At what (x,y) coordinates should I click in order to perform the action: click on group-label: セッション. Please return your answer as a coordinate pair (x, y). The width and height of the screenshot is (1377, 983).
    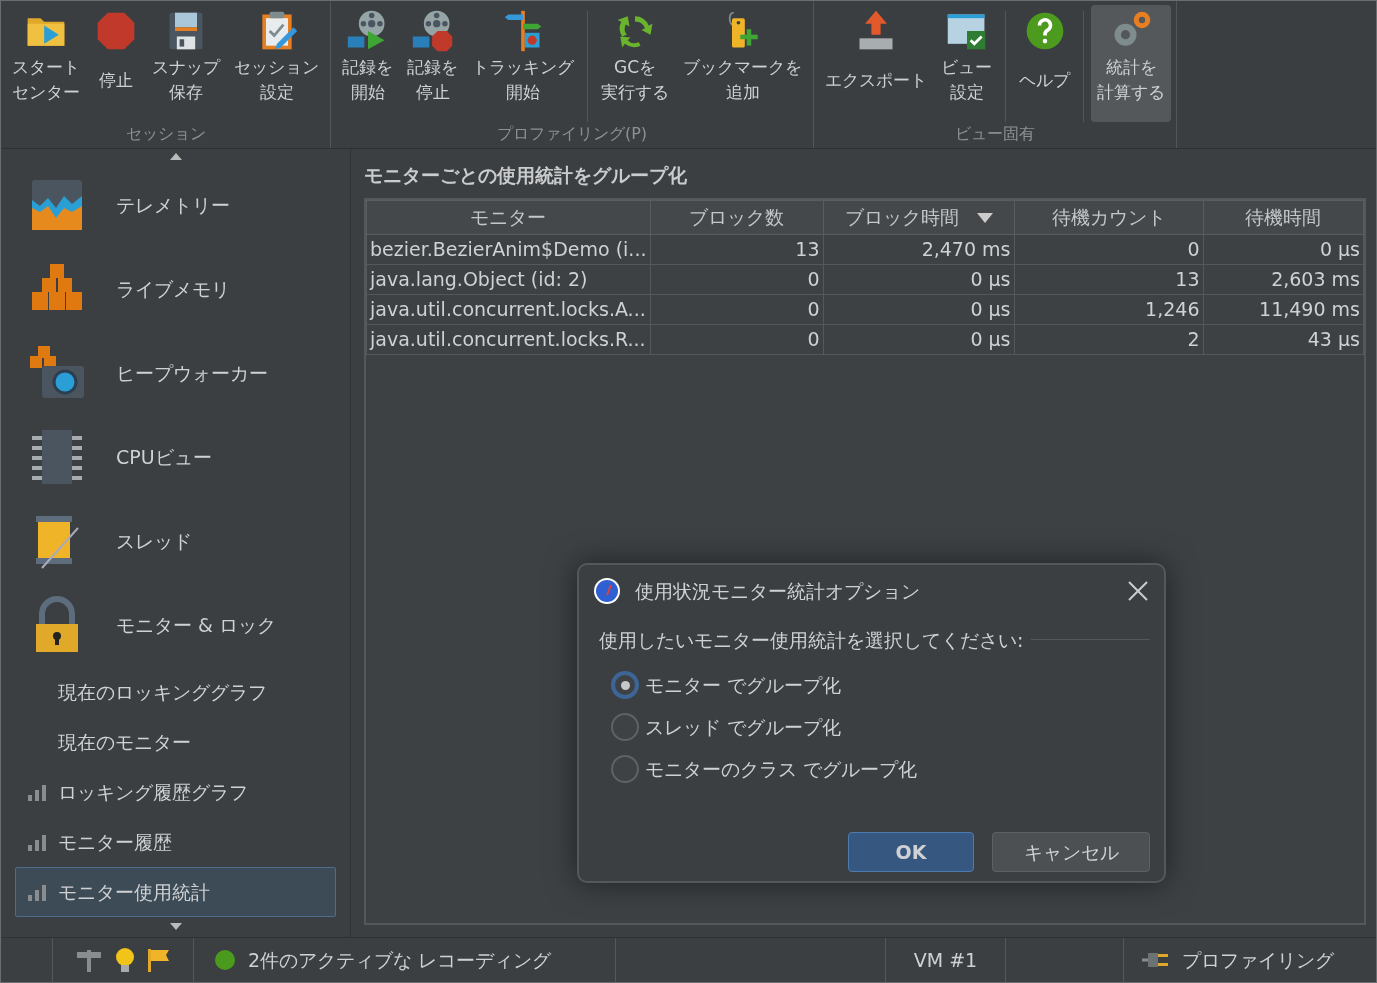
    Looking at the image, I should click on (165, 134).